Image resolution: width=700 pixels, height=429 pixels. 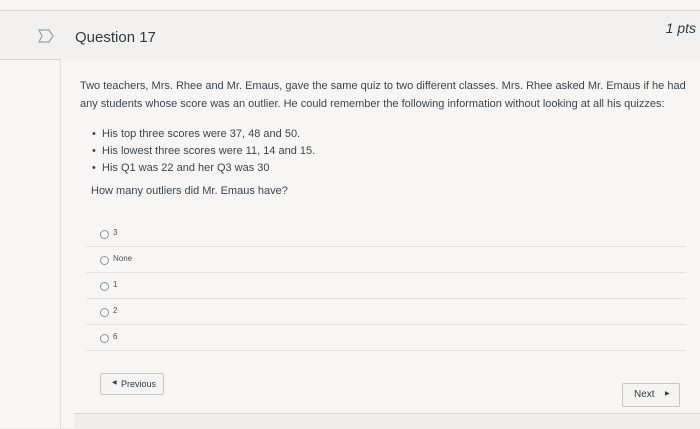 I want to click on previous-button: ◀ Previous, so click(x=132, y=384).